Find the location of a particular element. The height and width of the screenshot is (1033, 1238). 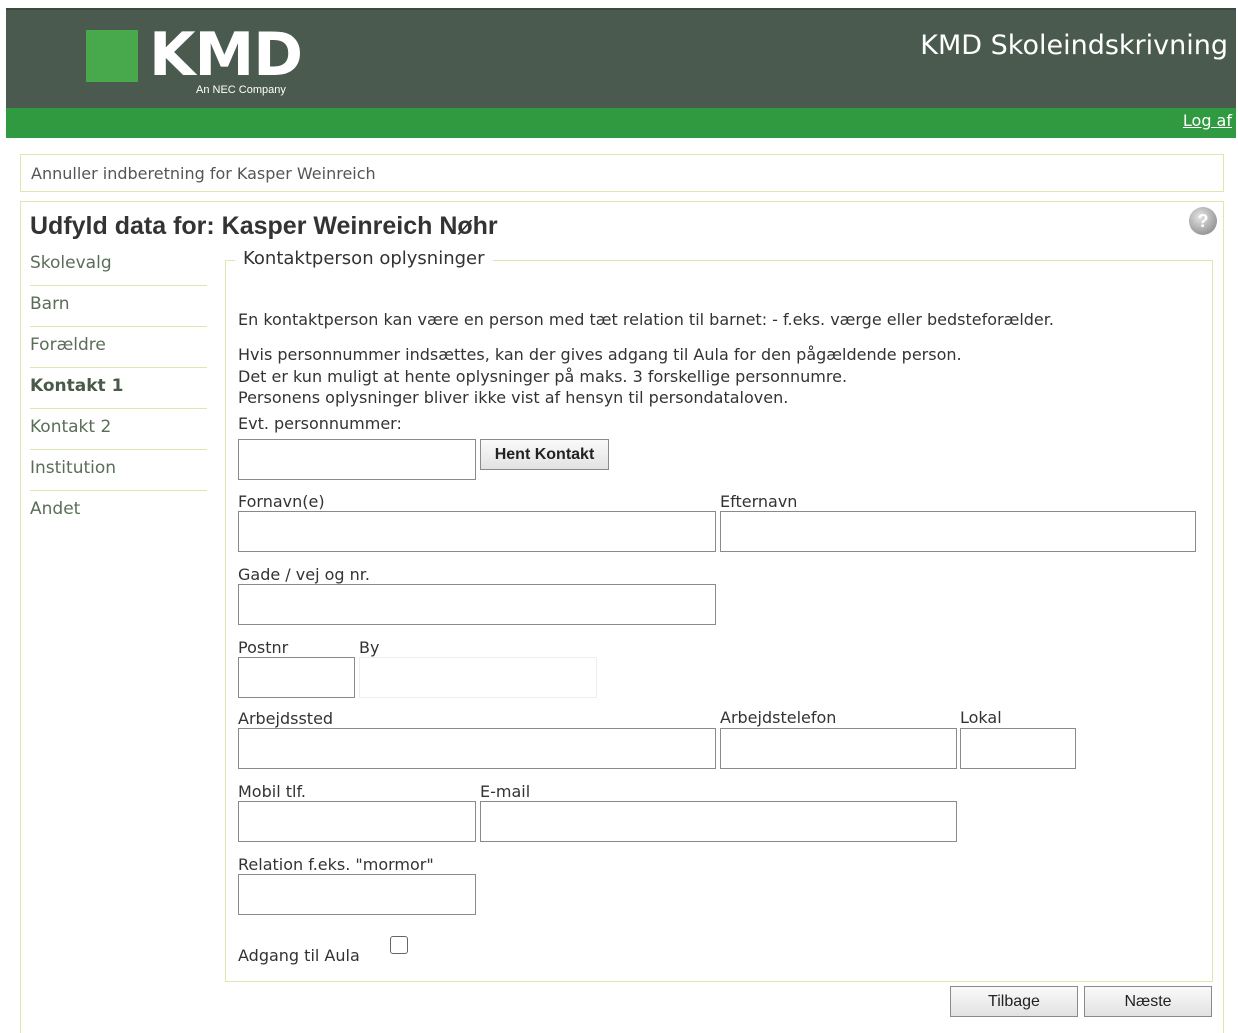

street-input is located at coordinates (477, 604).